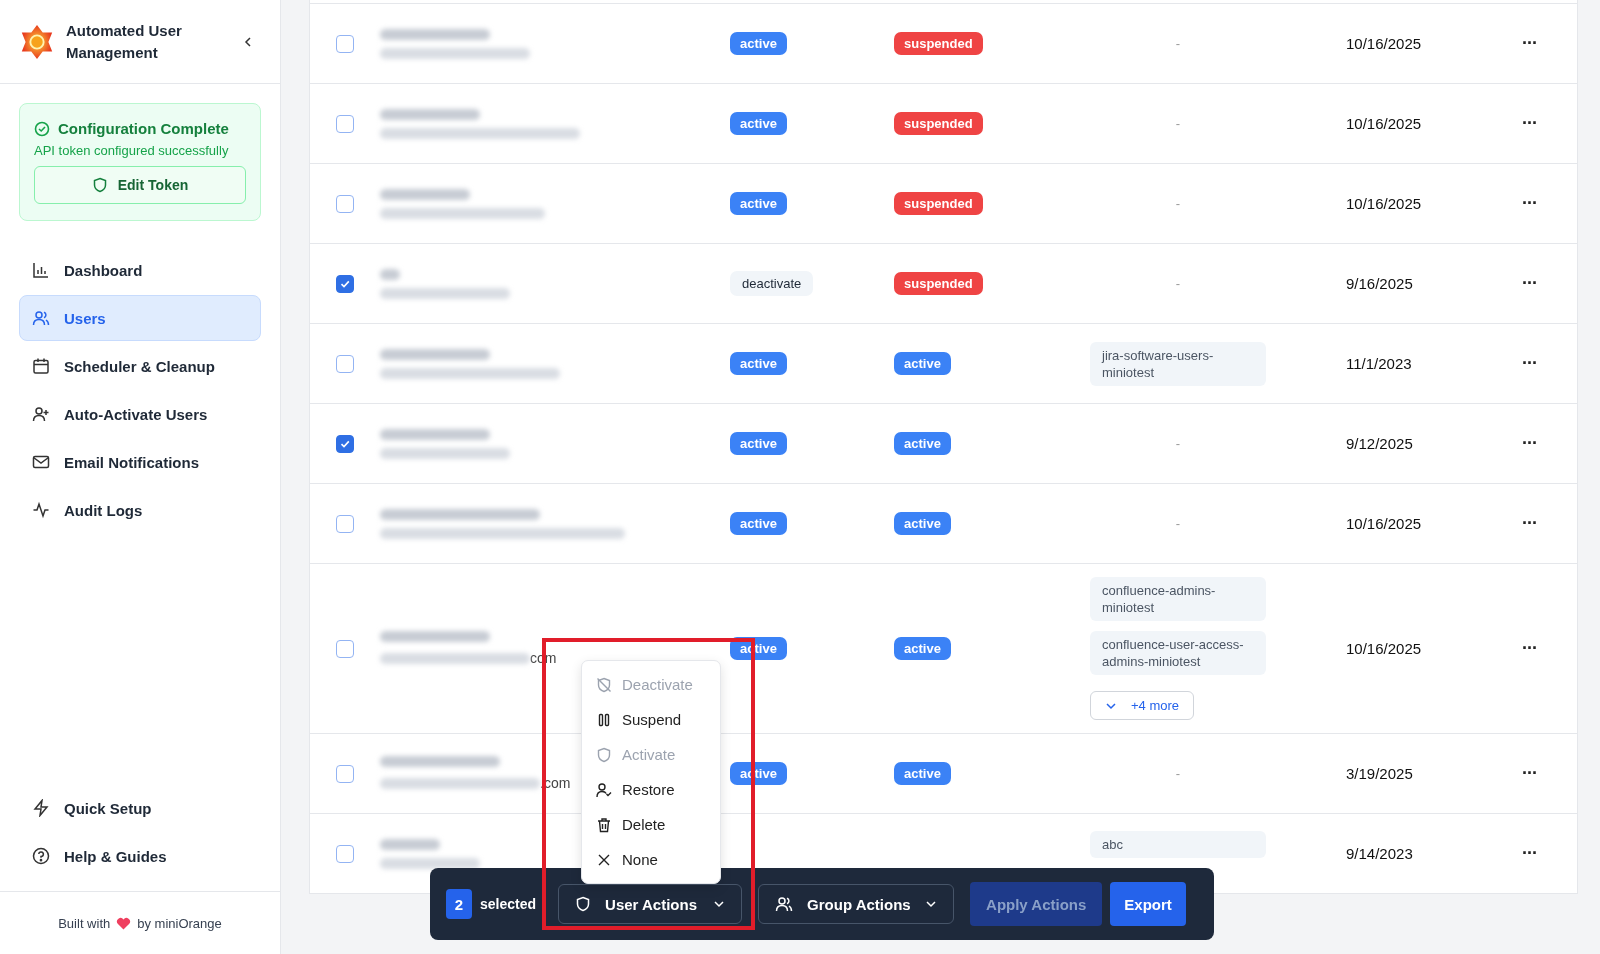 This screenshot has height=954, width=1600. I want to click on export-button: Export, so click(1148, 904).